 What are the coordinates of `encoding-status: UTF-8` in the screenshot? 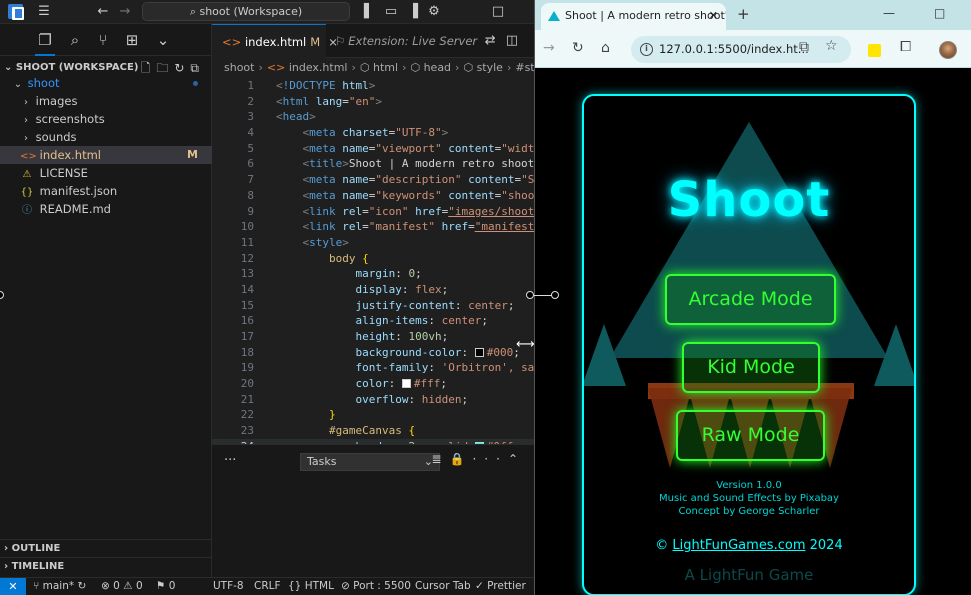 It's located at (228, 586).